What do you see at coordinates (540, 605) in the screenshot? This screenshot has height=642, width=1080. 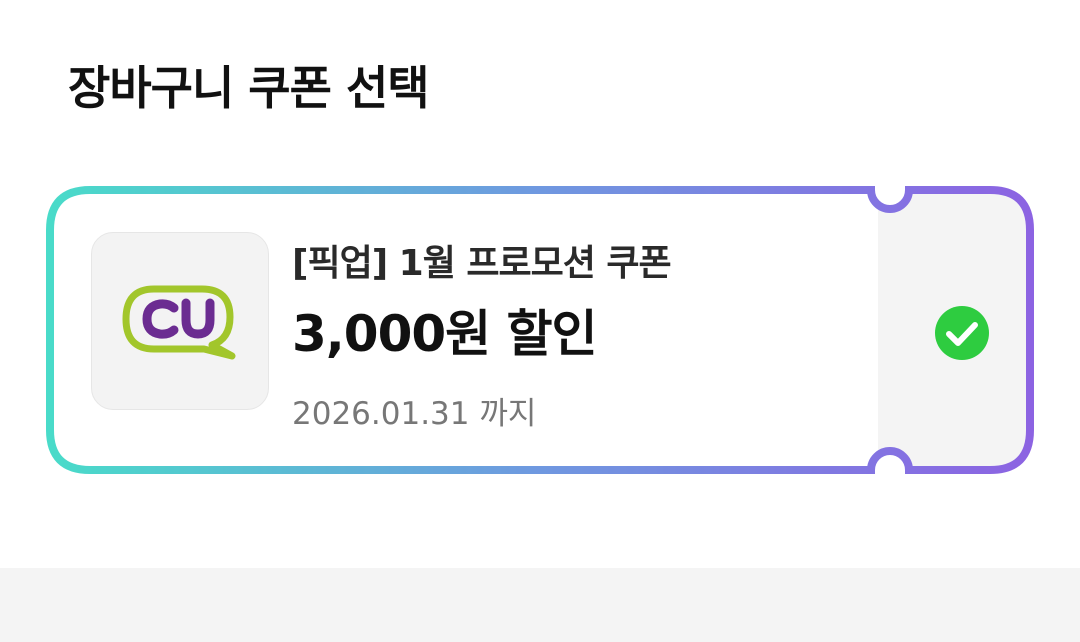 I see `bottom-section-divider` at bounding box center [540, 605].